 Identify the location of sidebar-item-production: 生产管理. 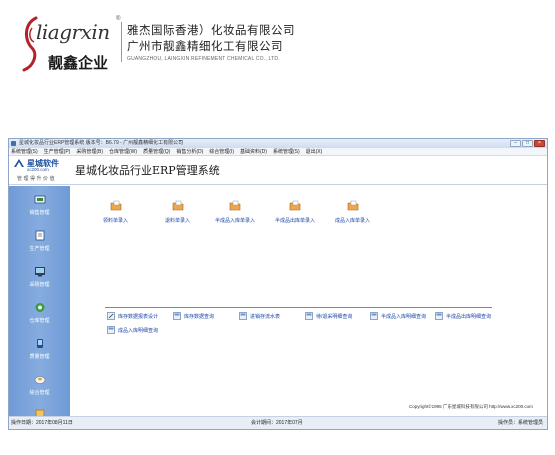
(39, 241).